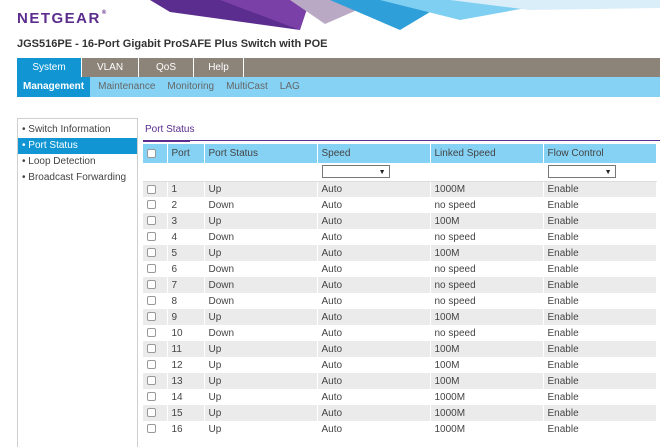 The width and height of the screenshot is (660, 447). What do you see at coordinates (49, 67) in the screenshot?
I see `main-tab-system: System` at bounding box center [49, 67].